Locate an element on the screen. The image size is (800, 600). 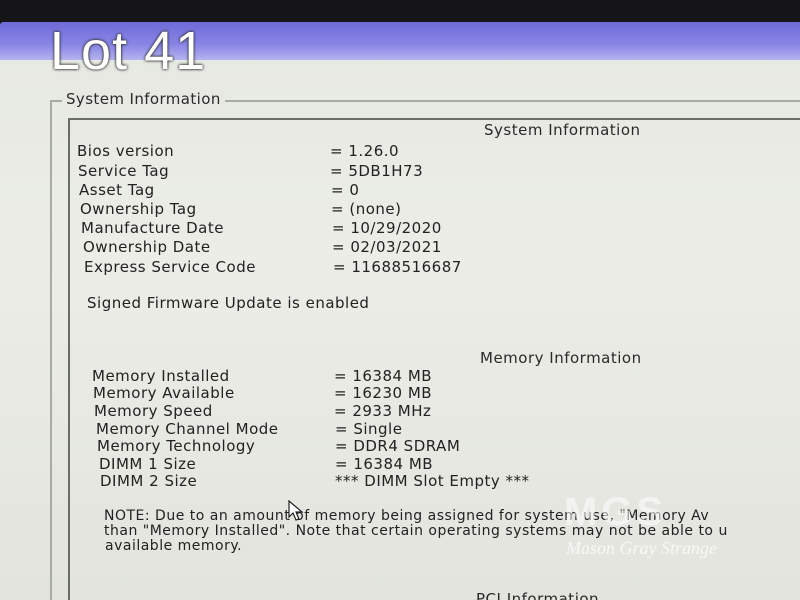
group-legend: System Information is located at coordinates (143, 99).